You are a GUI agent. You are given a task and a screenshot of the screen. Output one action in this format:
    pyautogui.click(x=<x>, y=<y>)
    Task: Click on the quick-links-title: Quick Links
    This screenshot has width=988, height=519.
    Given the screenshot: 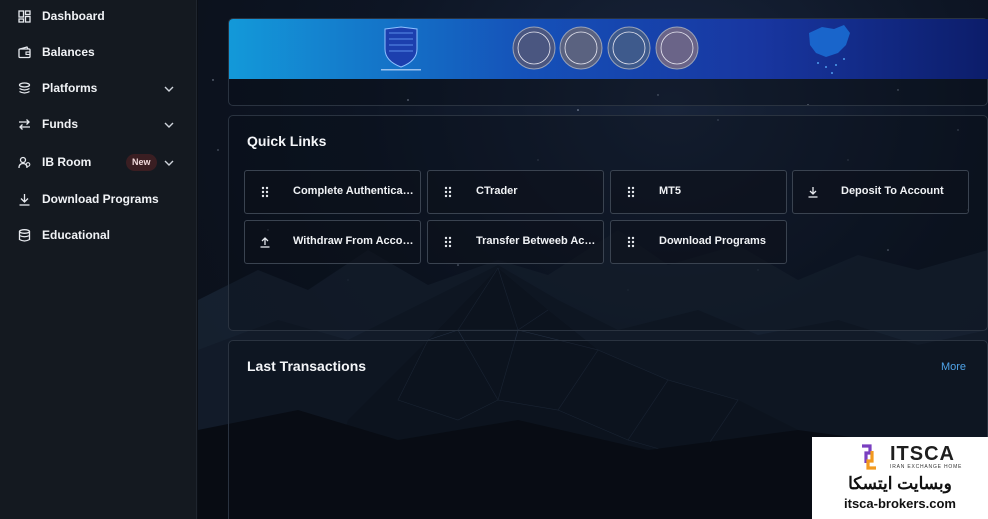 What is the action you would take?
    pyautogui.click(x=287, y=141)
    